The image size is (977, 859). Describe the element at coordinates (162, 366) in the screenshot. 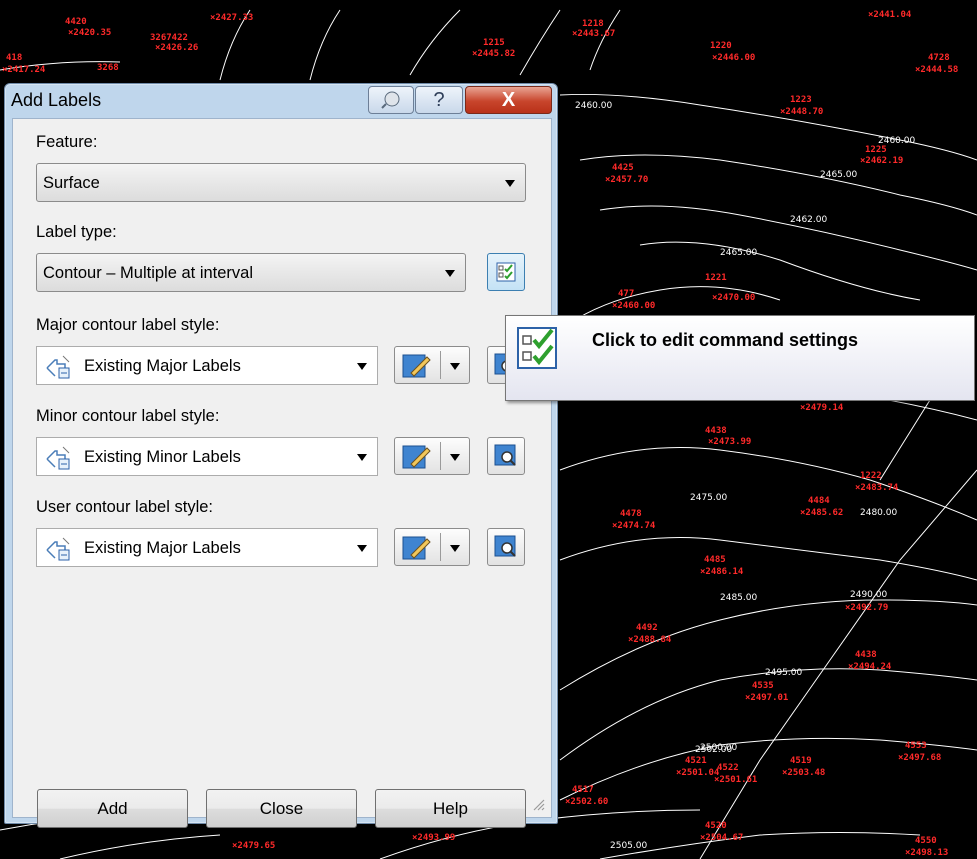

I see `major-style-select-value: Existing Major Labels` at that location.